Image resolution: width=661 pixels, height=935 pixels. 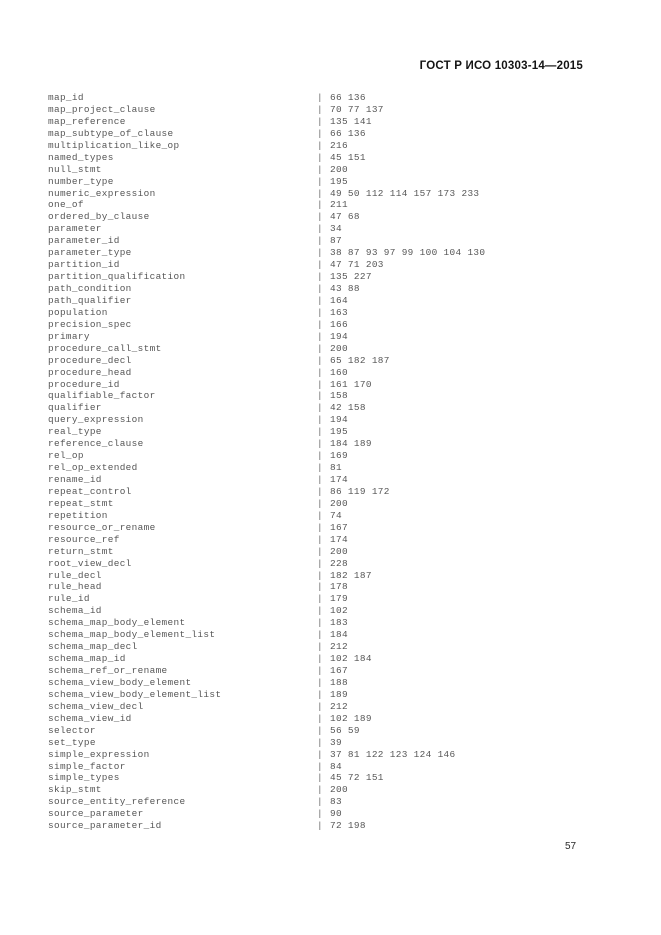 What do you see at coordinates (90, 372) in the screenshot?
I see `index-entry-term: procedure_head` at bounding box center [90, 372].